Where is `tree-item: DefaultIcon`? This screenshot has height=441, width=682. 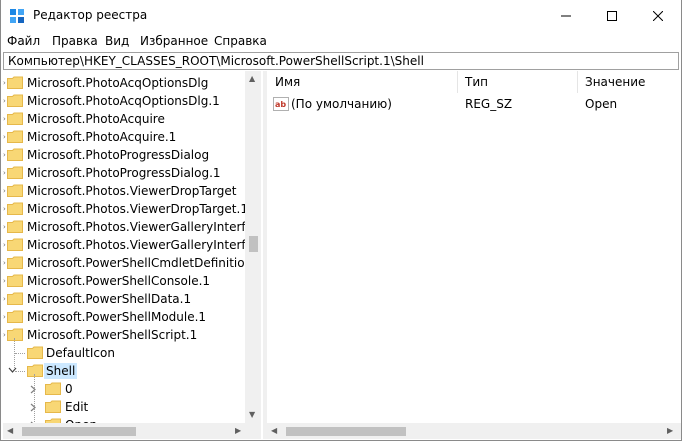 tree-item: DefaultIcon is located at coordinates (124, 353).